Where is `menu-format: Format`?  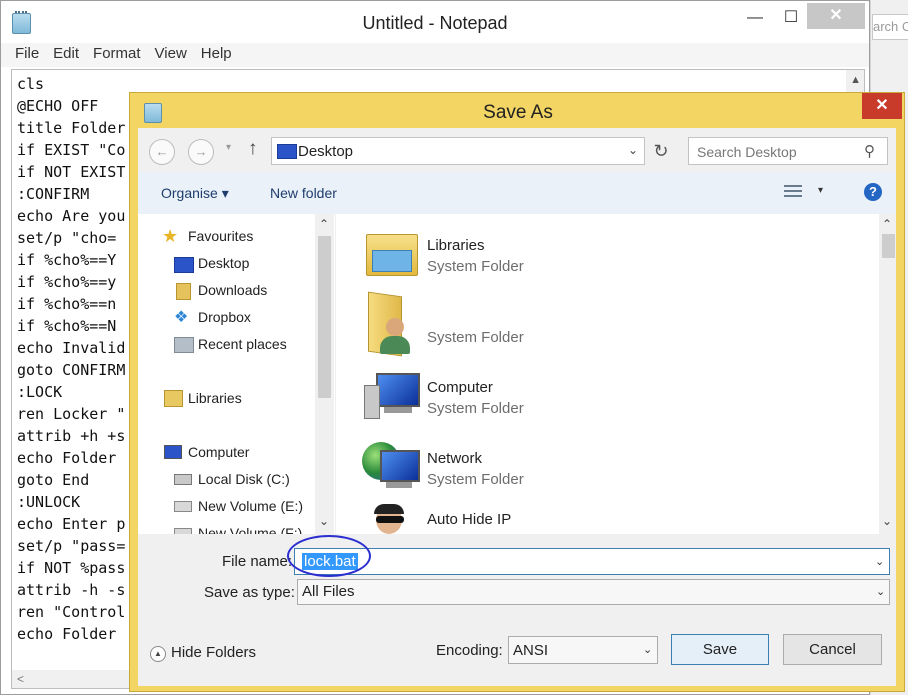 menu-format: Format is located at coordinates (117, 52).